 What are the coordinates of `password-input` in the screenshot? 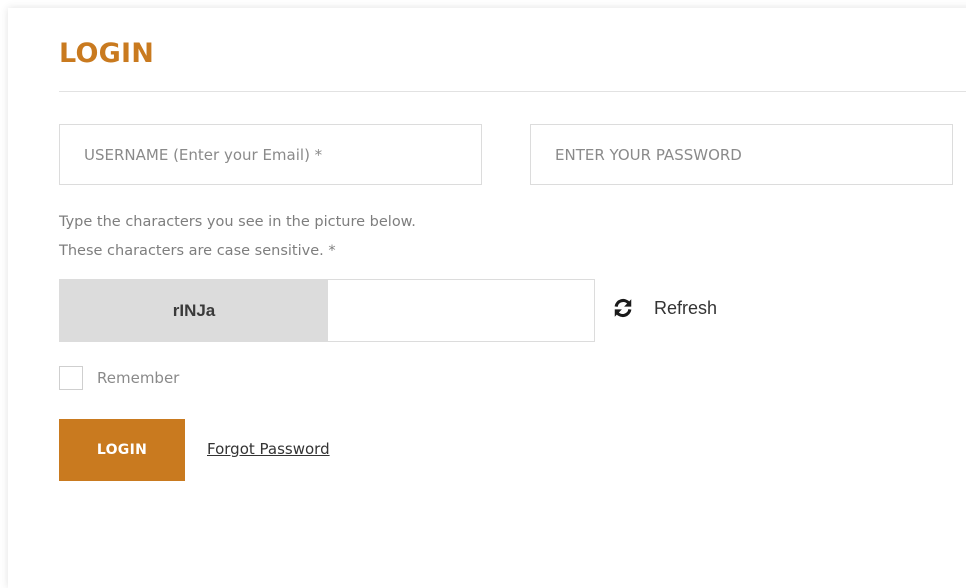 It's located at (741, 154).